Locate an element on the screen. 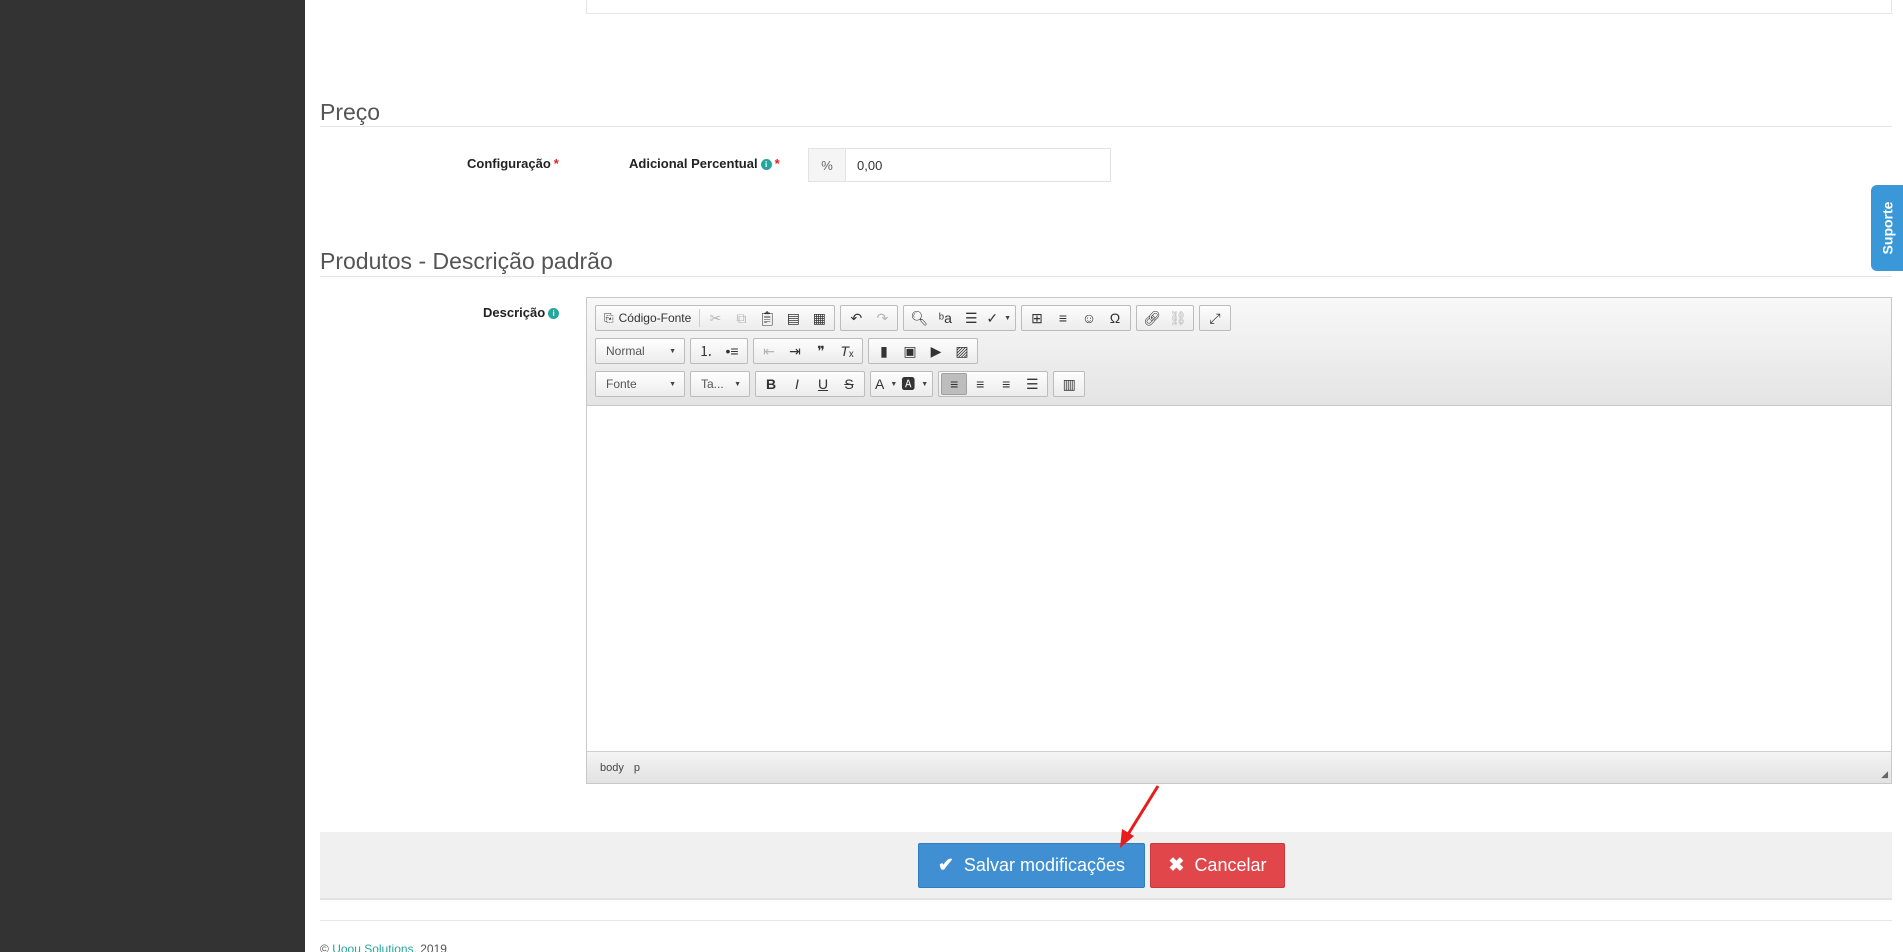 Image resolution: width=1903 pixels, height=952 pixels. section-title-produtos: Produtos - Descrição padrão is located at coordinates (466, 261).